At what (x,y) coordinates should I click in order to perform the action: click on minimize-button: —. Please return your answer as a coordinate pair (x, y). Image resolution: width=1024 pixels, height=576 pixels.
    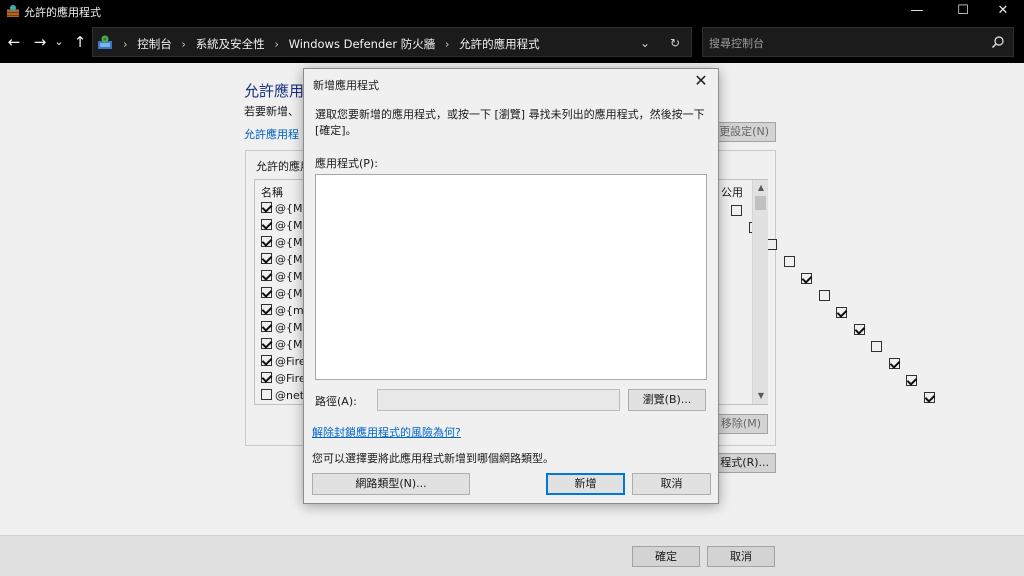
    Looking at the image, I should click on (917, 11).